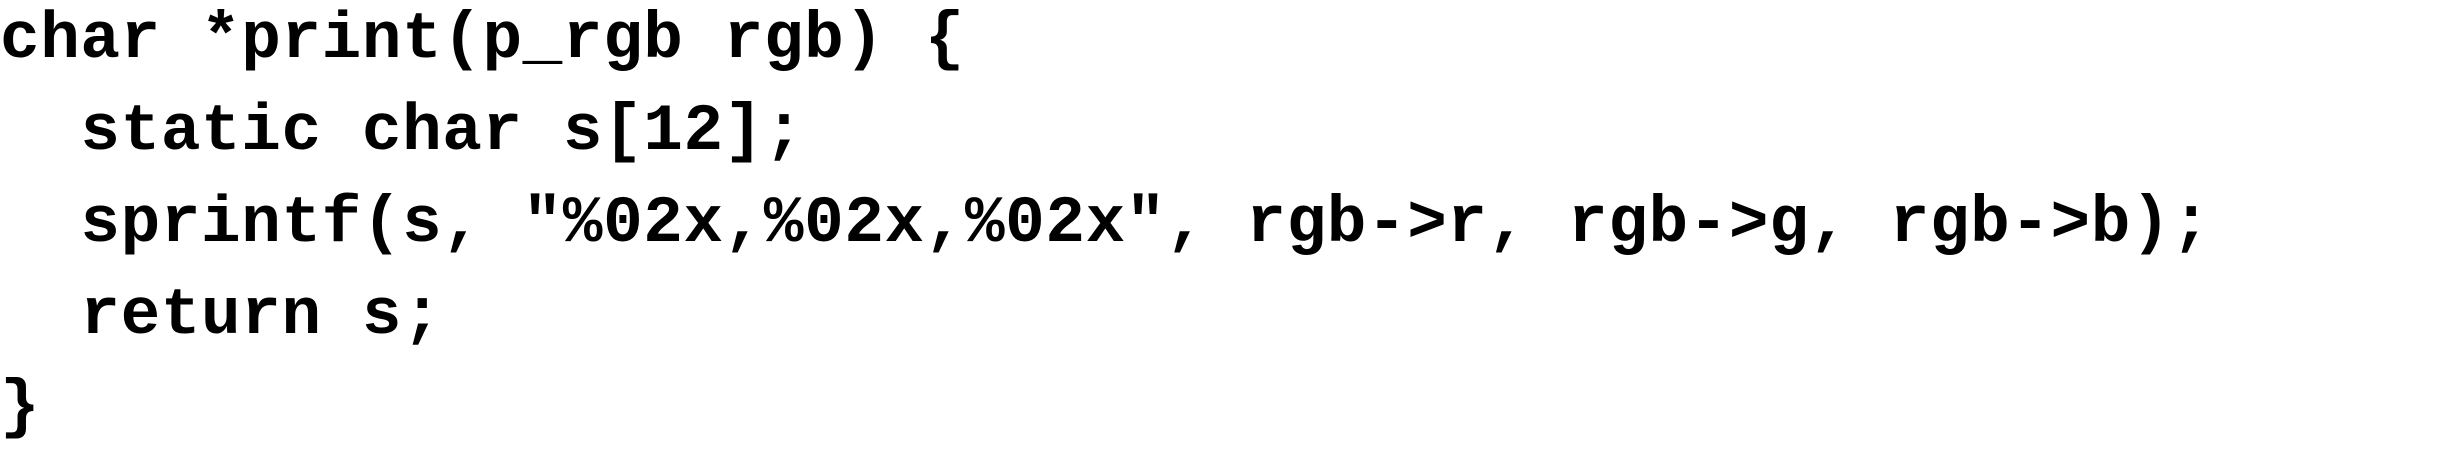 The height and width of the screenshot is (454, 2452). Describe the element at coordinates (482, 39) in the screenshot. I see `code-line-function-signature: char *print(p_rgb rgb) {` at that location.